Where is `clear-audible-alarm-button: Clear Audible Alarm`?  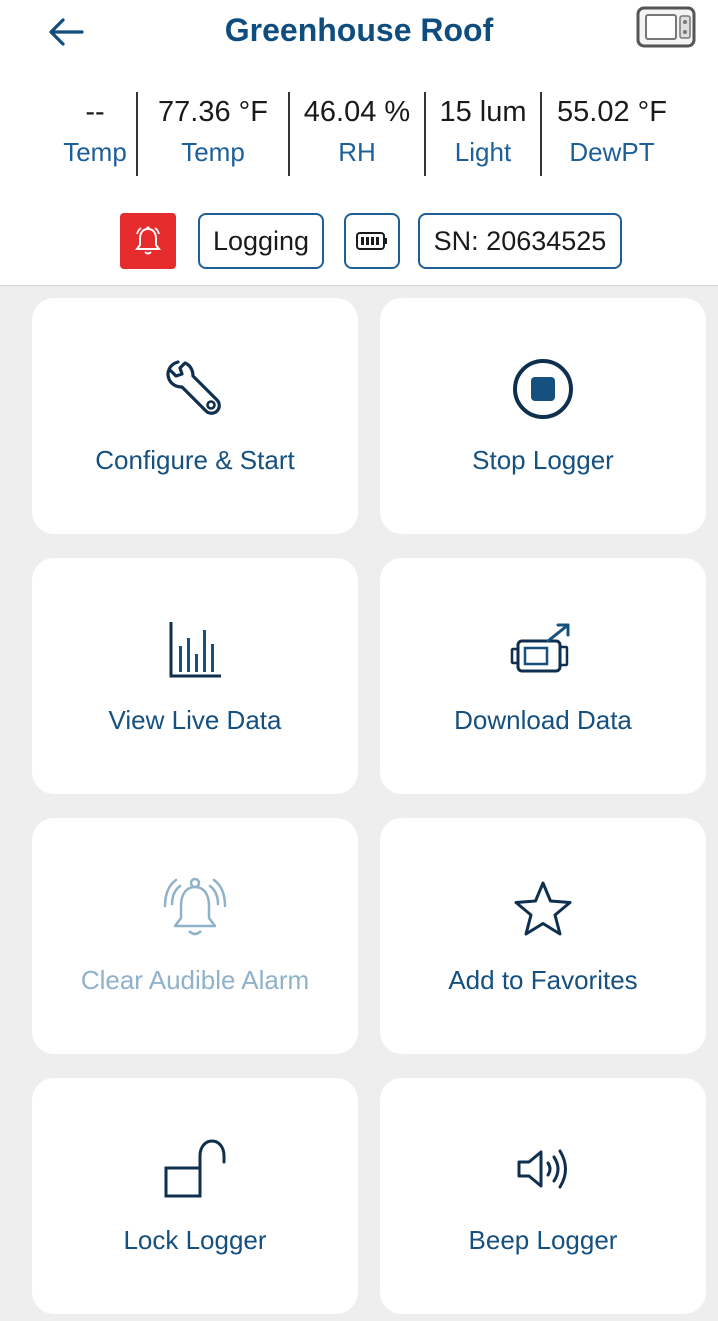 clear-audible-alarm-button: Clear Audible Alarm is located at coordinates (195, 936).